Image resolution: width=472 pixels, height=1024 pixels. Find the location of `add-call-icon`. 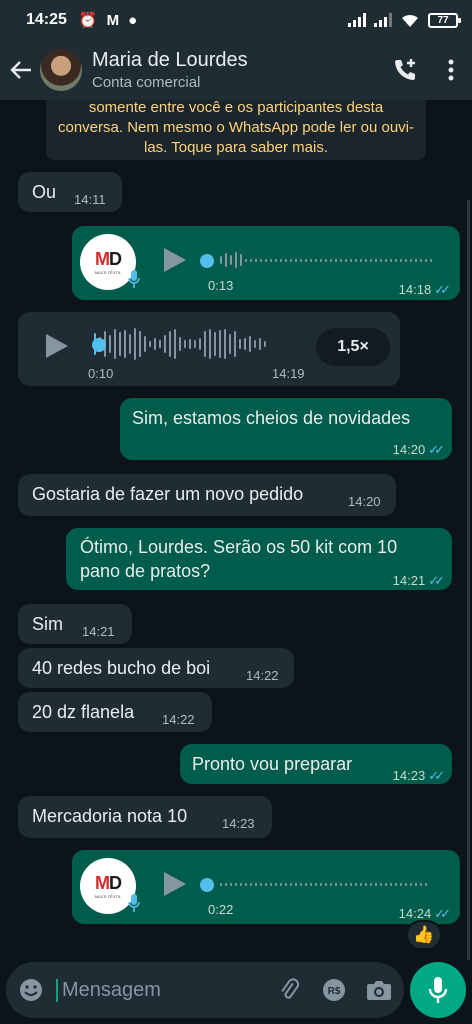

add-call-icon is located at coordinates (405, 70).